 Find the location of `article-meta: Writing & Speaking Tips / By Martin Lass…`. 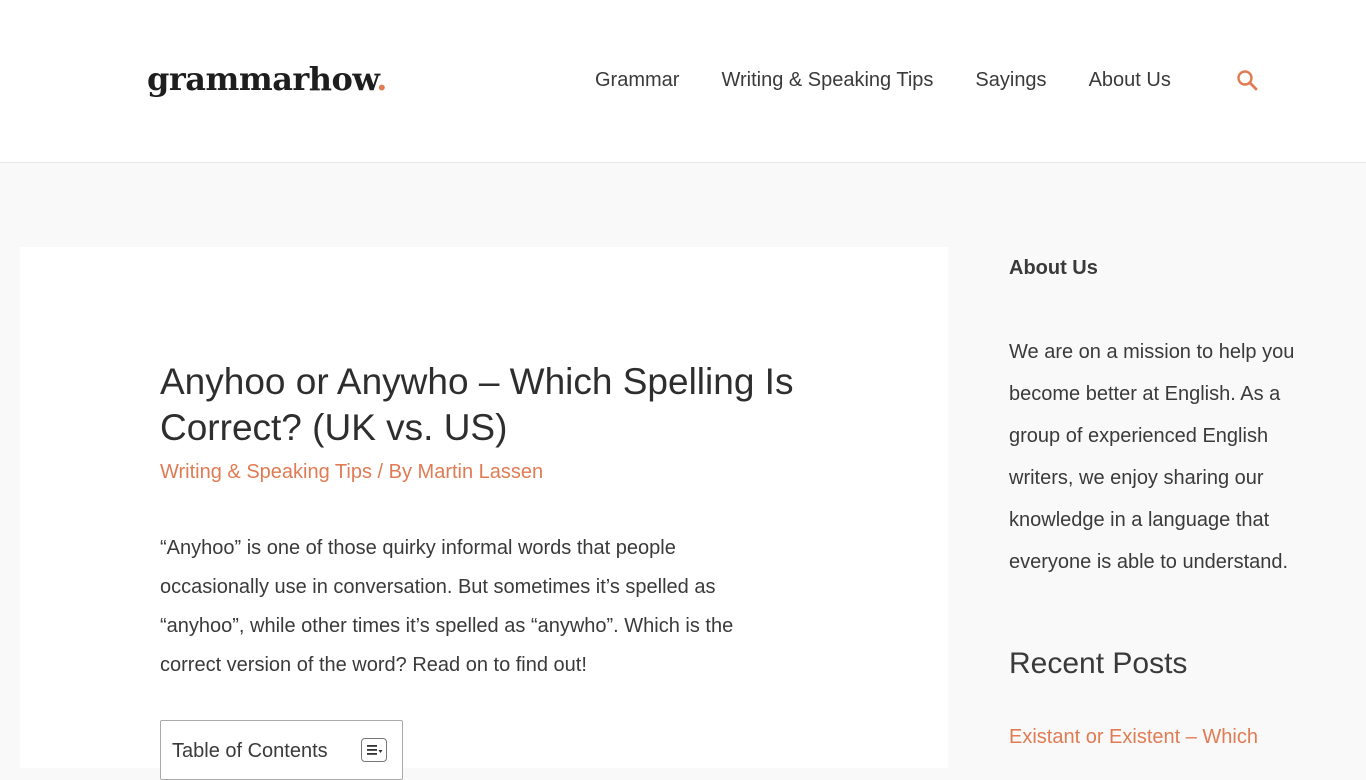

article-meta: Writing & Speaking Tips / By Martin Lass… is located at coordinates (351, 472).